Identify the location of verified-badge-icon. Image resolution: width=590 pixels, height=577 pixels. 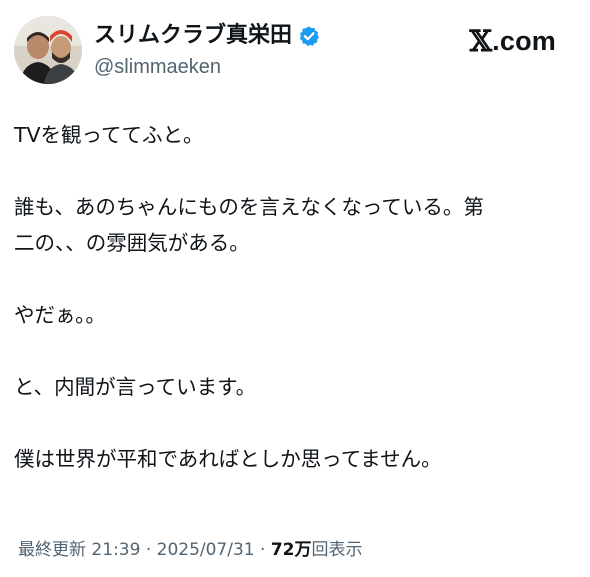
(309, 36).